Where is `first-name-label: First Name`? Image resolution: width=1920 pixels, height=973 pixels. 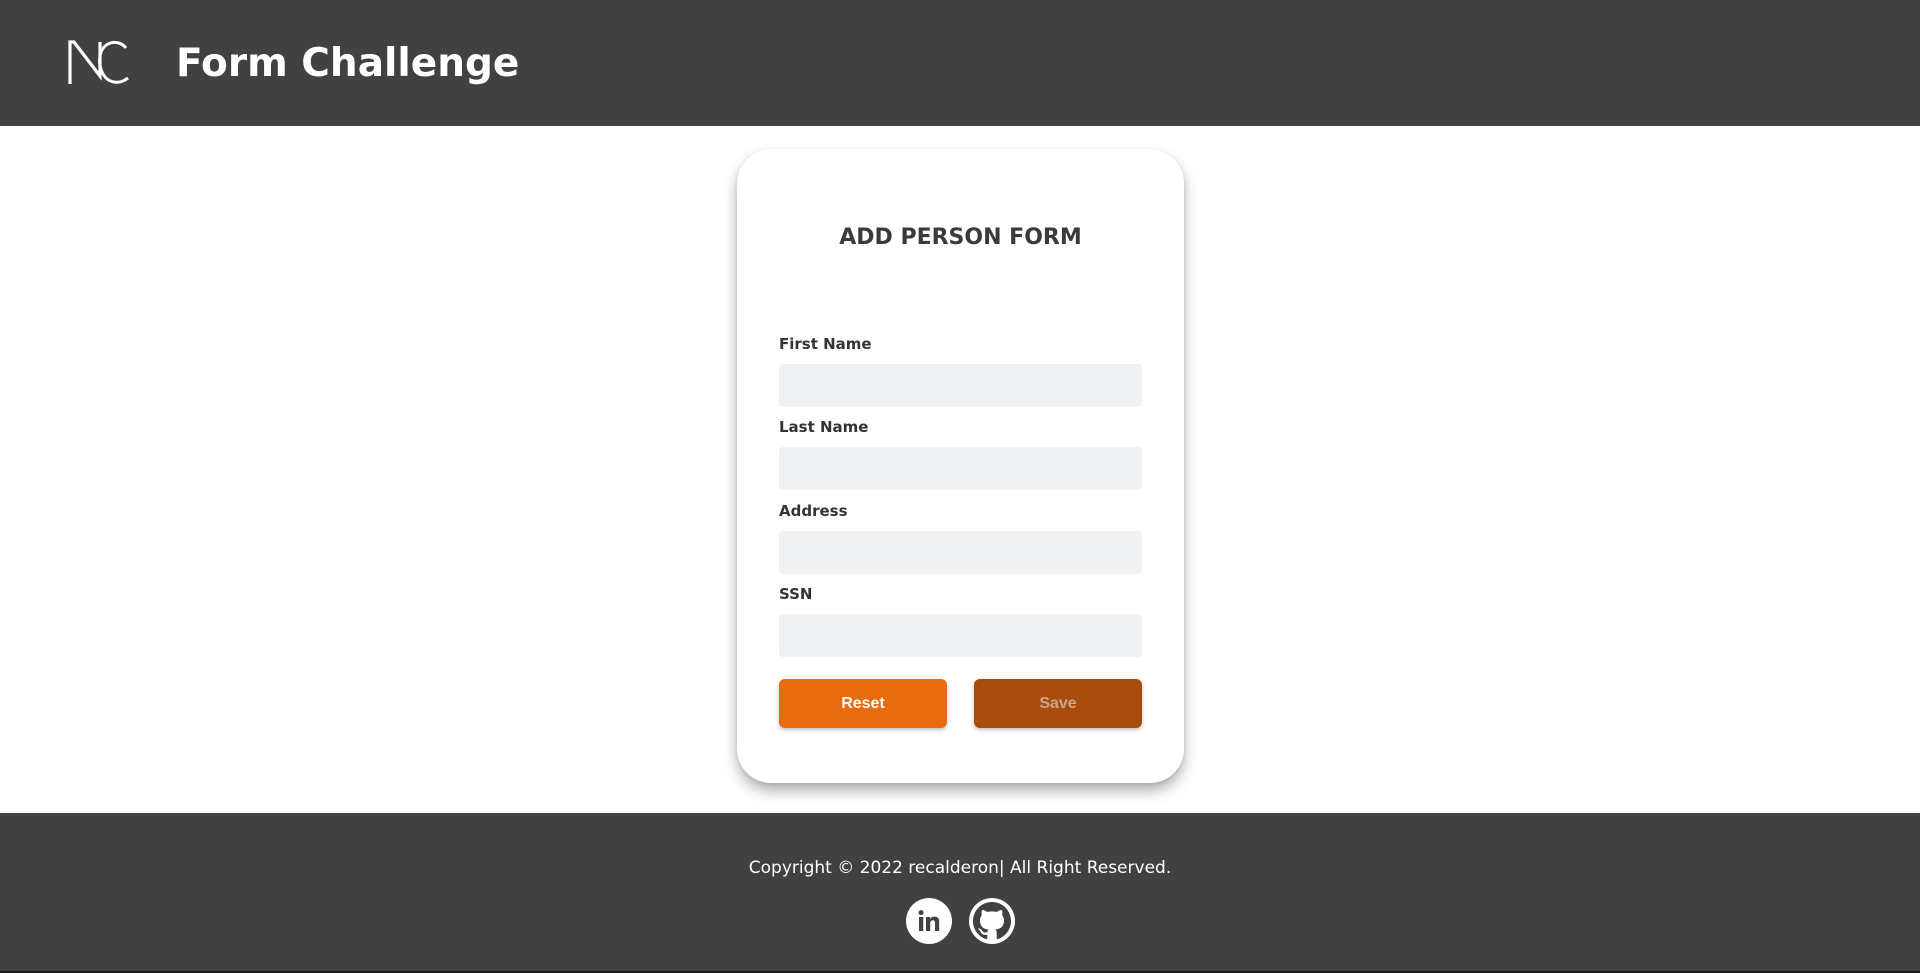
first-name-label: First Name is located at coordinates (825, 344).